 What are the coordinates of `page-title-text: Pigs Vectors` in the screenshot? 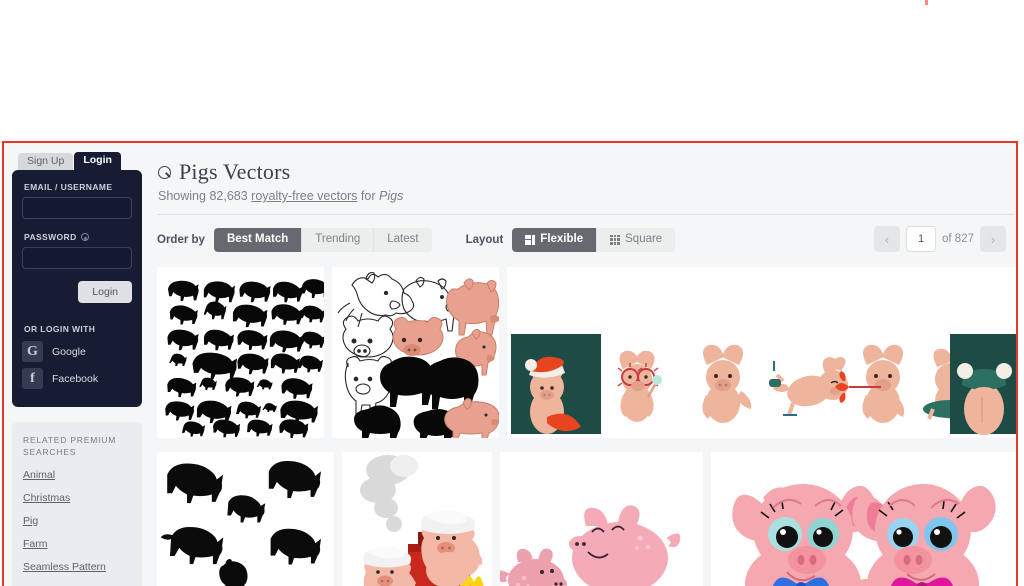 It's located at (235, 171).